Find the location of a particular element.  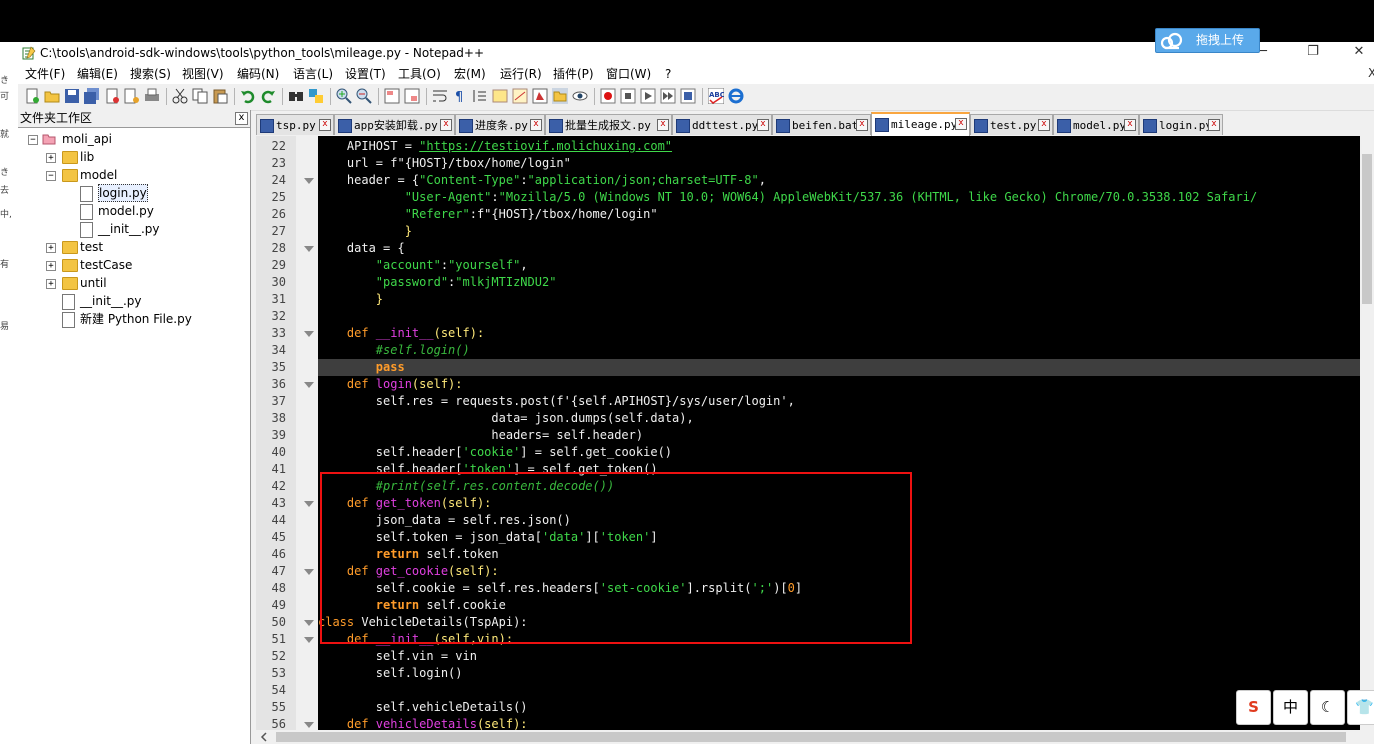

tab-3: 批量生成报文.py x is located at coordinates (608, 124).